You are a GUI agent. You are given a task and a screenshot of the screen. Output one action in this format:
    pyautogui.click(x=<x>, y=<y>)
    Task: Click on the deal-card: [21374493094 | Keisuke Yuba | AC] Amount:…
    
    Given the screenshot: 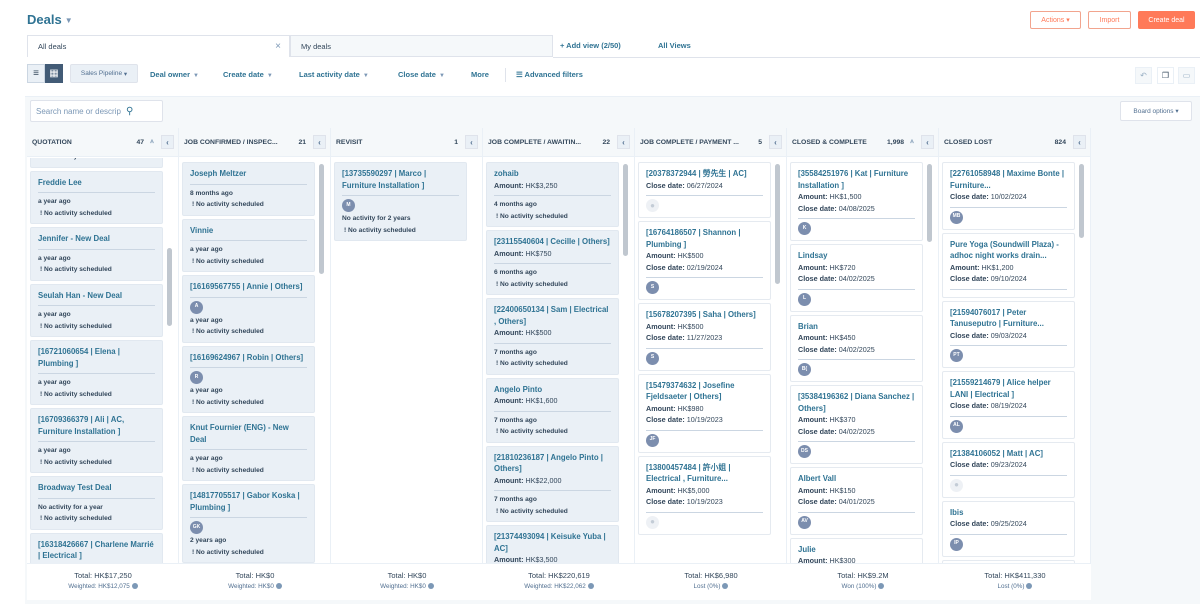 What is the action you would take?
    pyautogui.click(x=552, y=544)
    